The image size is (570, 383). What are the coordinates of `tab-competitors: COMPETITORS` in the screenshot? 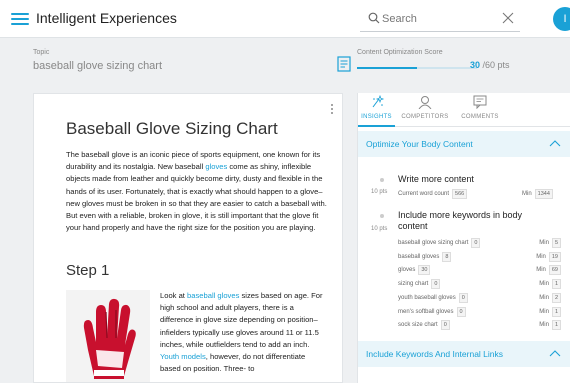 It's located at (425, 111).